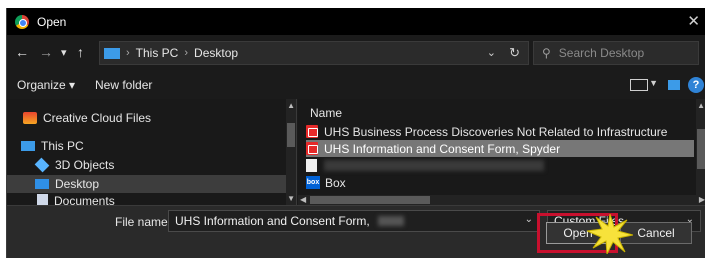 This screenshot has width=705, height=258. Describe the element at coordinates (157, 53) in the screenshot. I see `breadcrumb-this-pc: This PC` at that location.